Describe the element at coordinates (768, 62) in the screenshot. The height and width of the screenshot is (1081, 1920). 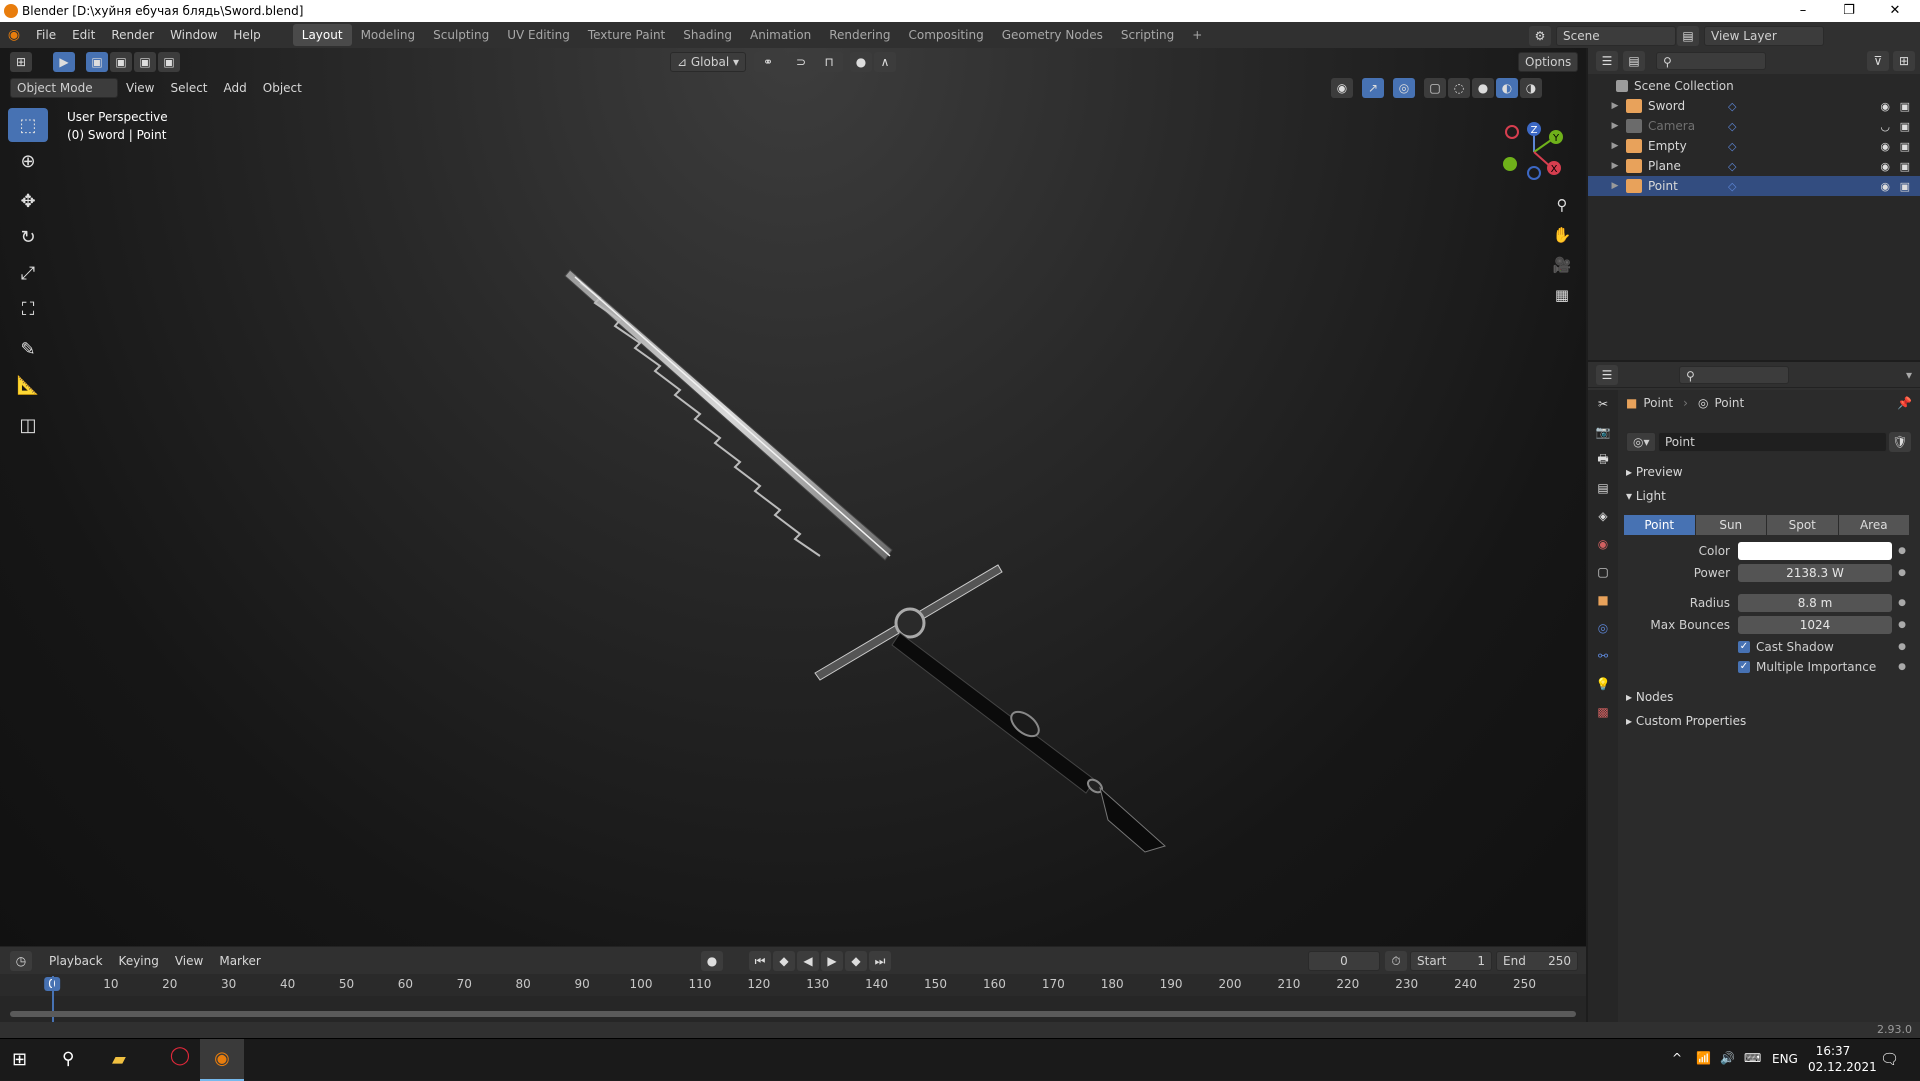
I see `pivot-icon: ⚭` at that location.